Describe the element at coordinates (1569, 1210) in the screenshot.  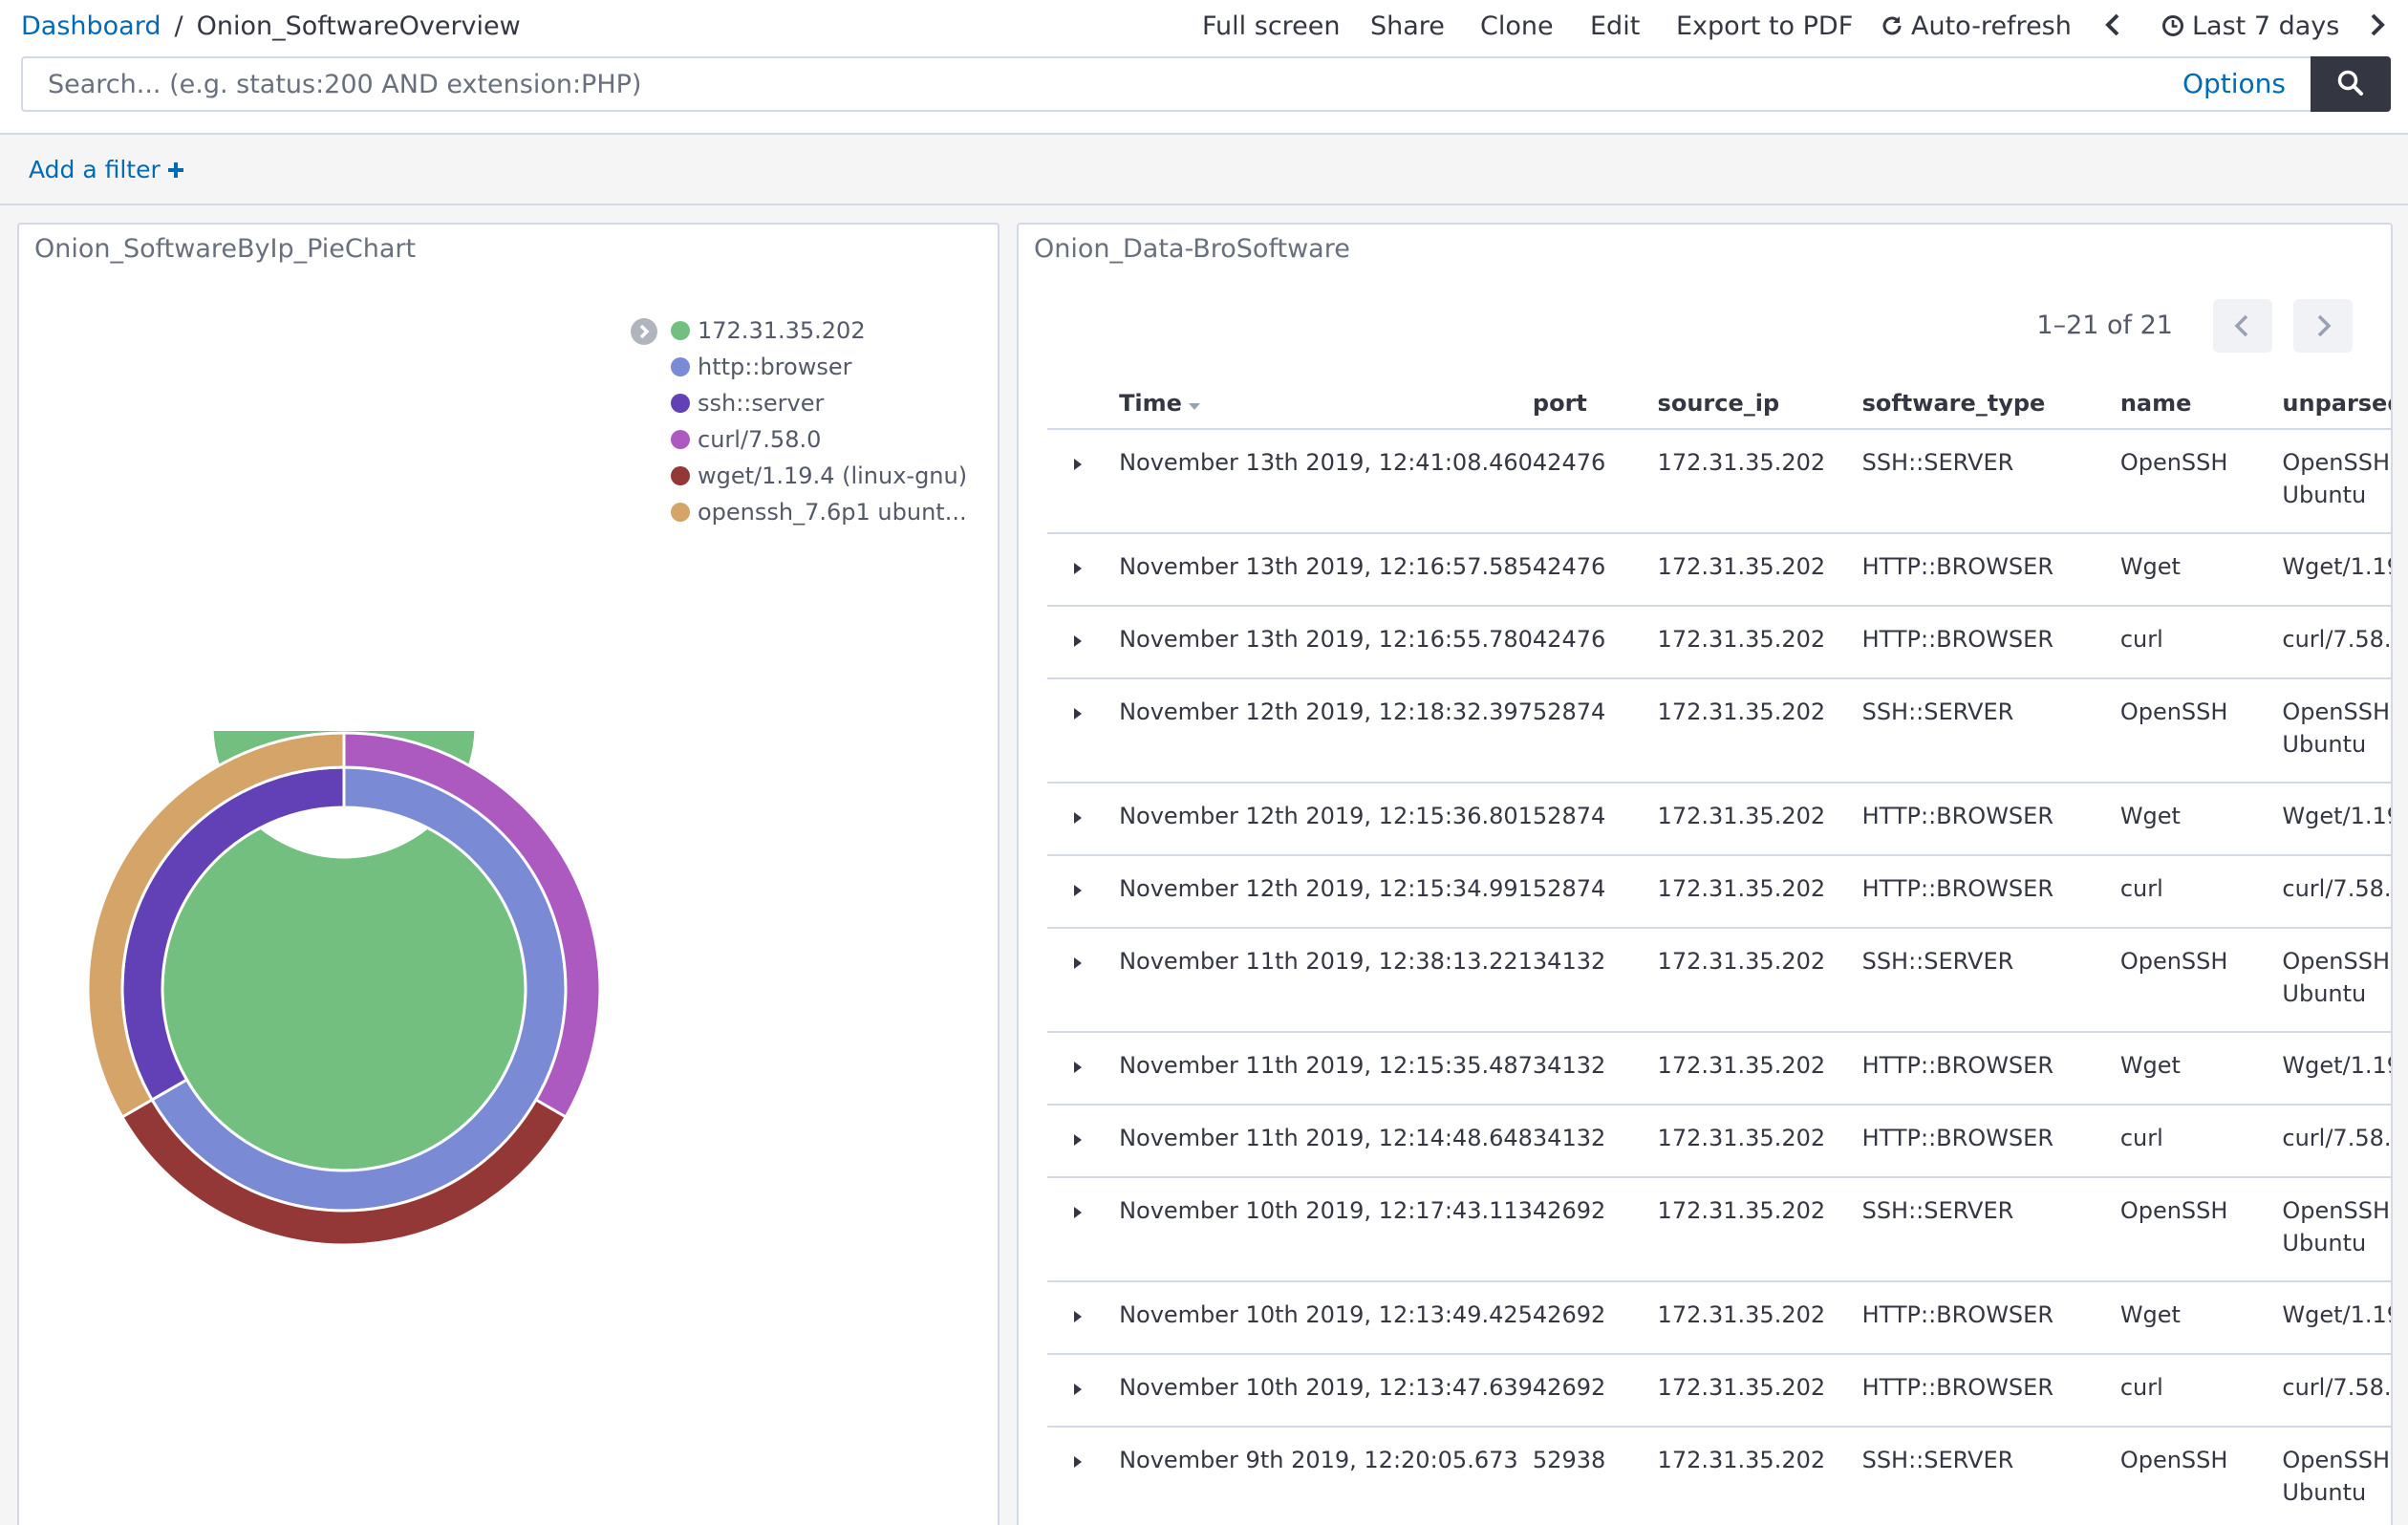
I see `cell-port: 42692` at that location.